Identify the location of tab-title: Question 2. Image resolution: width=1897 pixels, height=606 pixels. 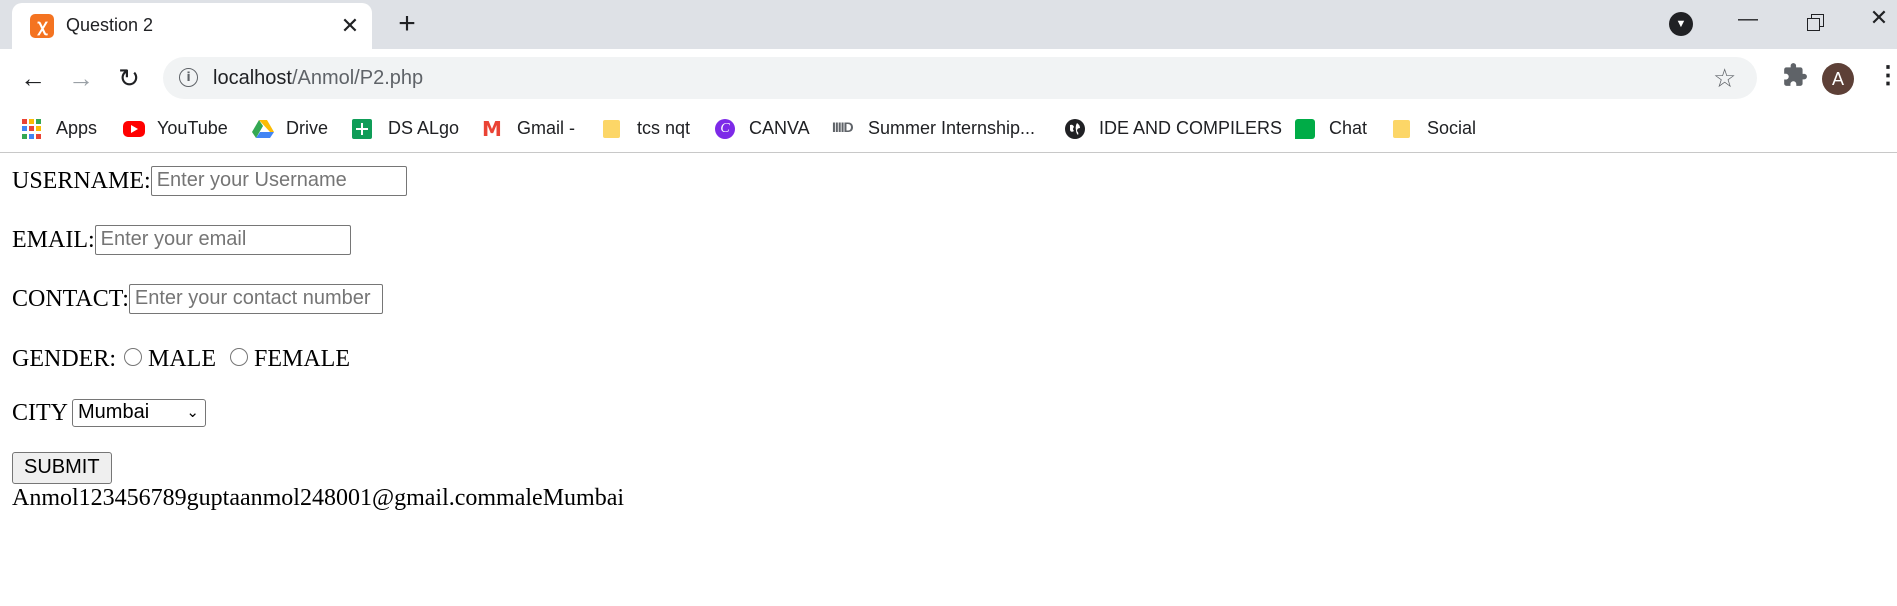
(110, 25).